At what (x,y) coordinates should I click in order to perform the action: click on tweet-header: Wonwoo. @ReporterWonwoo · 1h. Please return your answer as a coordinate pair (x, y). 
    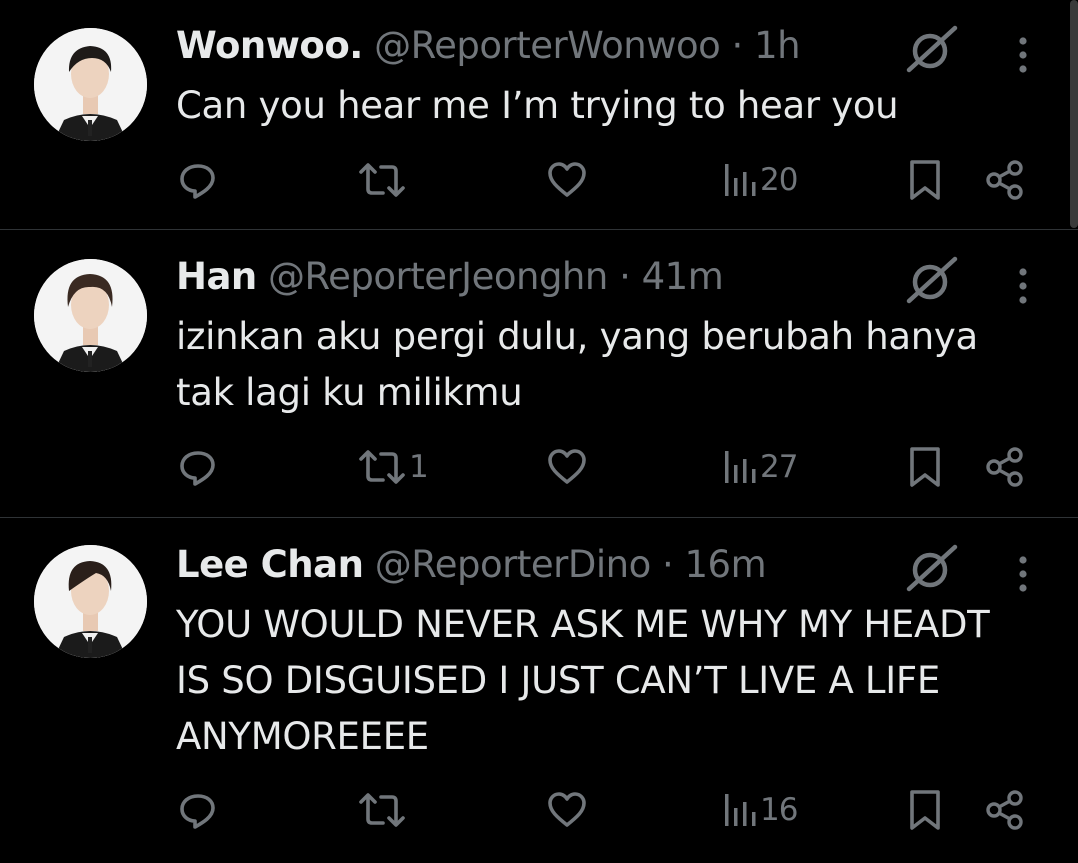
    Looking at the image, I should click on (488, 46).